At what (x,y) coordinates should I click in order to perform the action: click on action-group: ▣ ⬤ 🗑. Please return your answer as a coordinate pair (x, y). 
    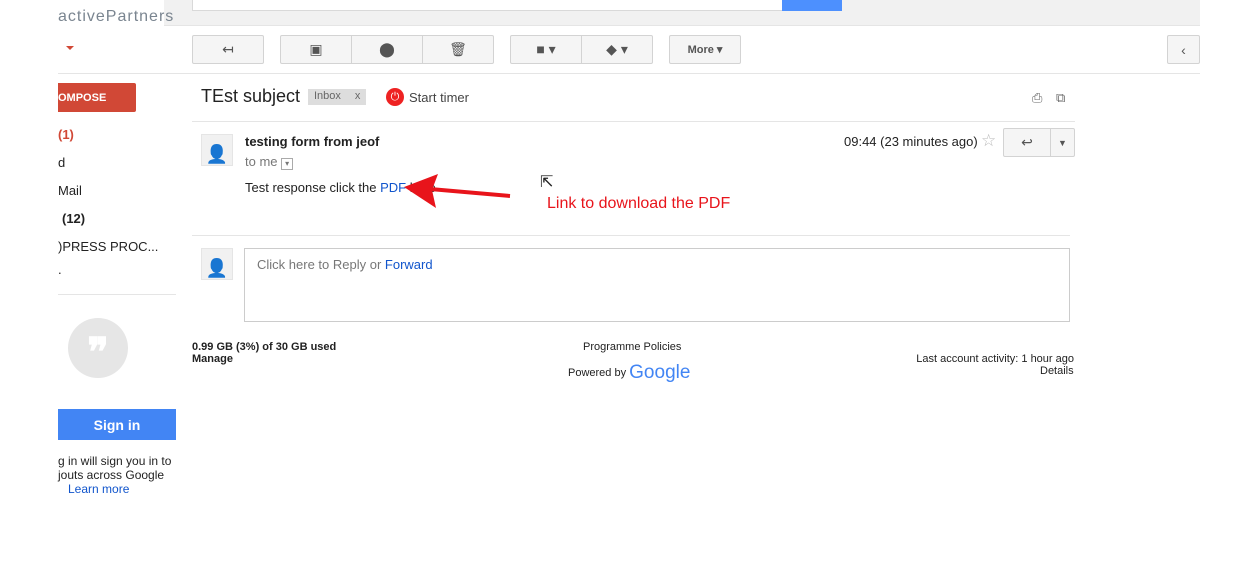
    Looking at the image, I should click on (387, 49).